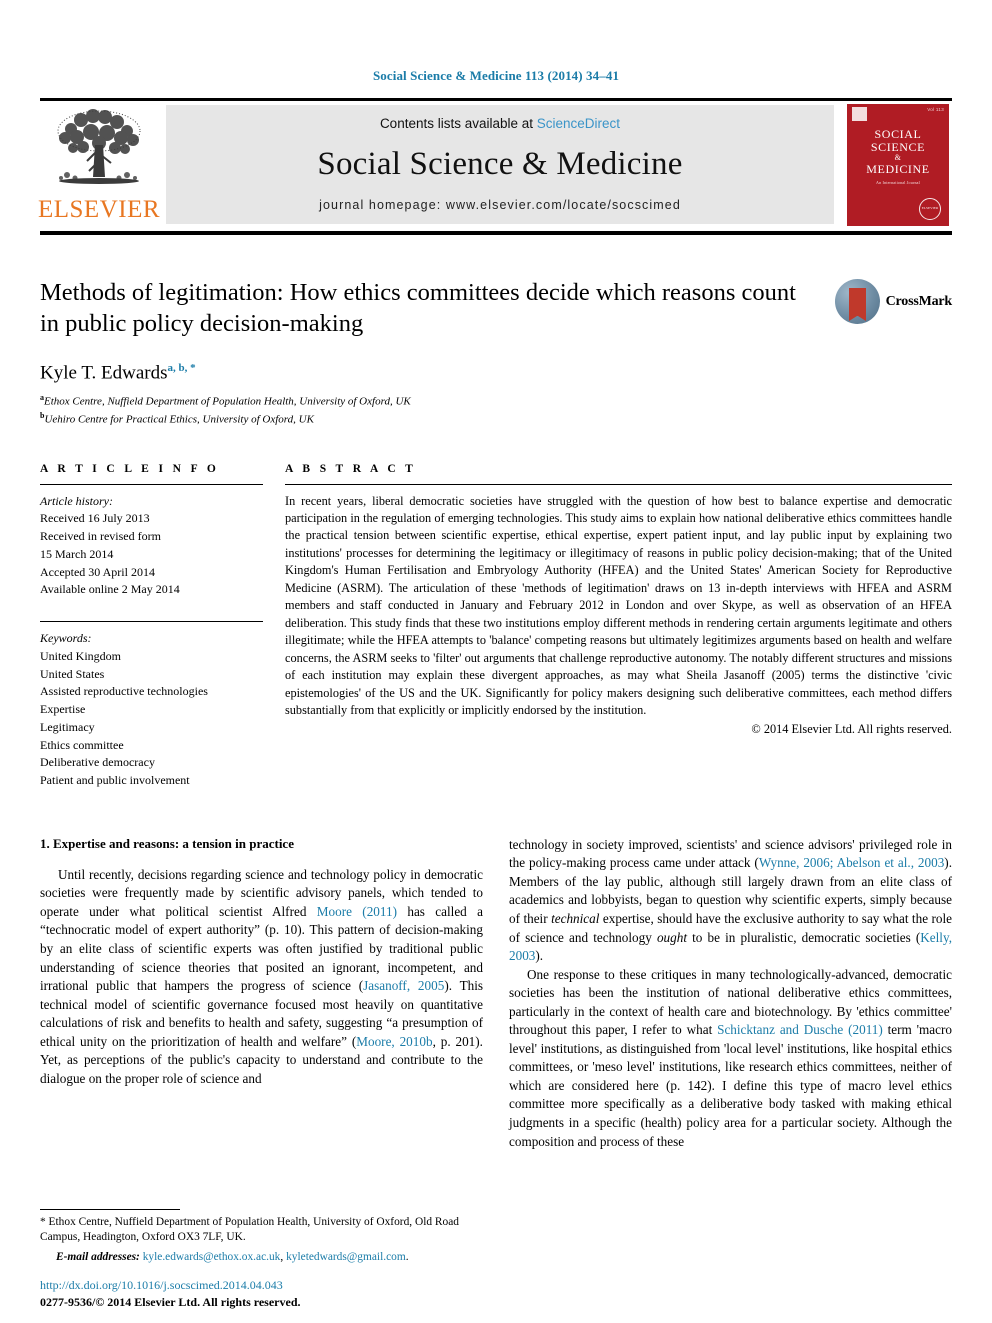  Describe the element at coordinates (403, 985) in the screenshot. I see `citation-link: Jasanoff, 2005` at that location.